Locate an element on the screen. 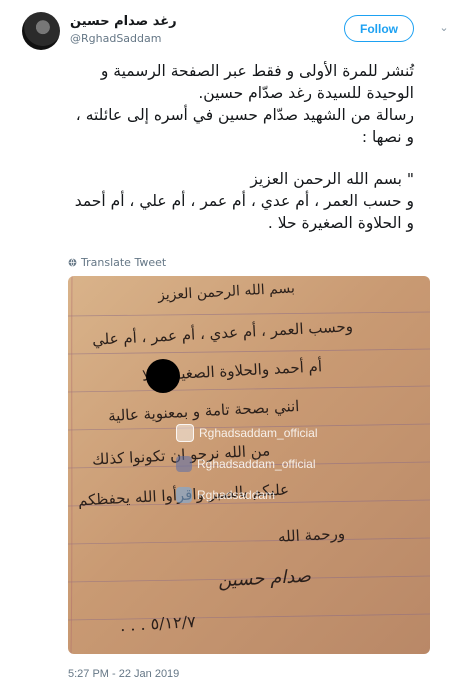  tweet-timestamp: 5:27 PM - 22 Jan 2019 is located at coordinates (123, 674).